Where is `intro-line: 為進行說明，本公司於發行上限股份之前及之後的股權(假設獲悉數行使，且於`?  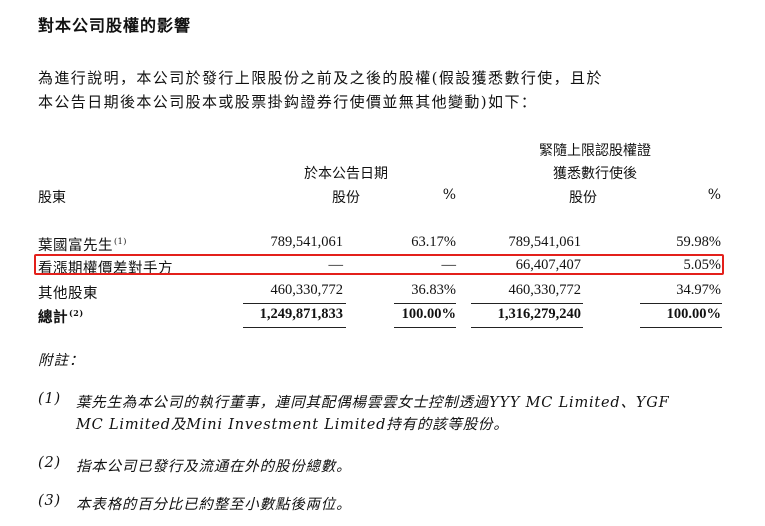
intro-line: 為進行說明，本公司於發行上限股份之前及之後的股權(假設獲悉數行使，且於 is located at coordinates (320, 78).